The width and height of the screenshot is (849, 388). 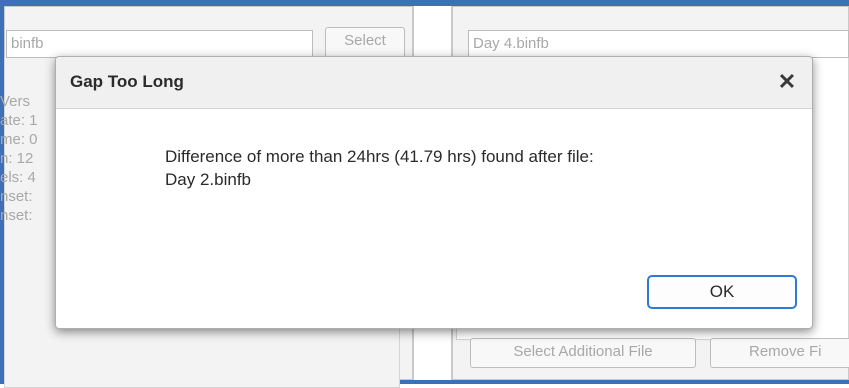 What do you see at coordinates (127, 81) in the screenshot?
I see `dialog-title: Gap Too Long` at bounding box center [127, 81].